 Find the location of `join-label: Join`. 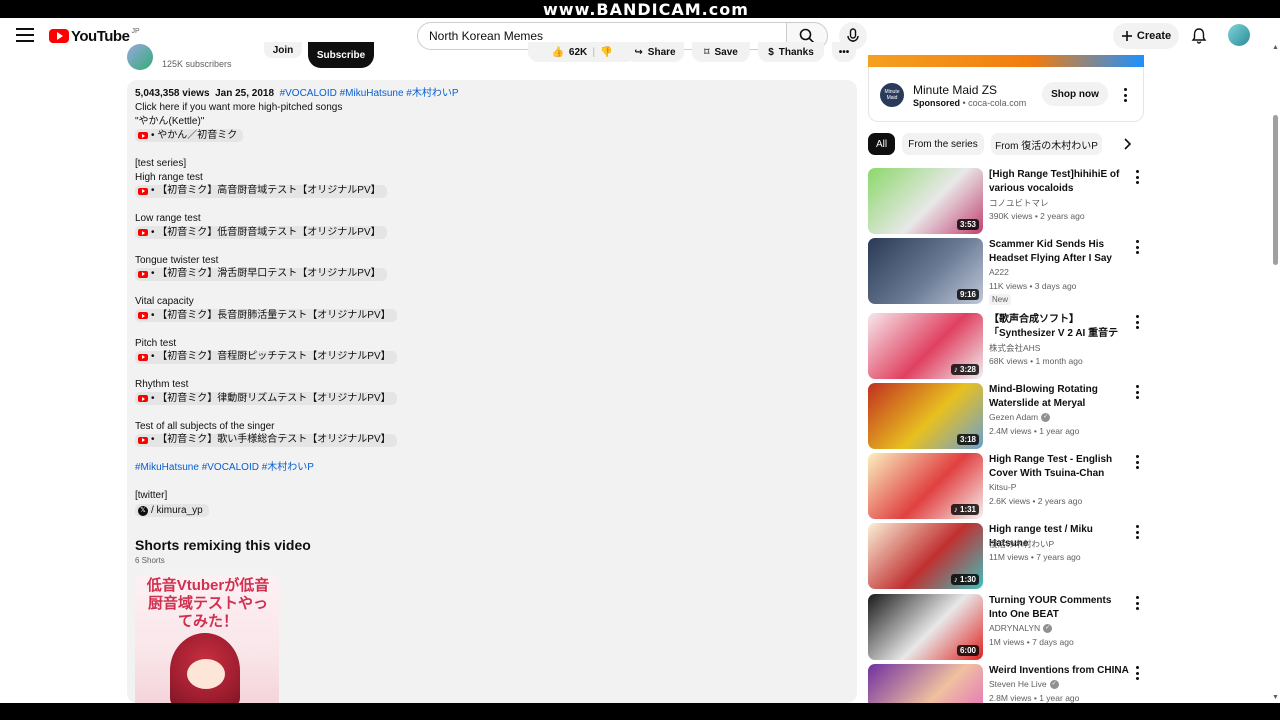

join-label: Join is located at coordinates (283, 50).